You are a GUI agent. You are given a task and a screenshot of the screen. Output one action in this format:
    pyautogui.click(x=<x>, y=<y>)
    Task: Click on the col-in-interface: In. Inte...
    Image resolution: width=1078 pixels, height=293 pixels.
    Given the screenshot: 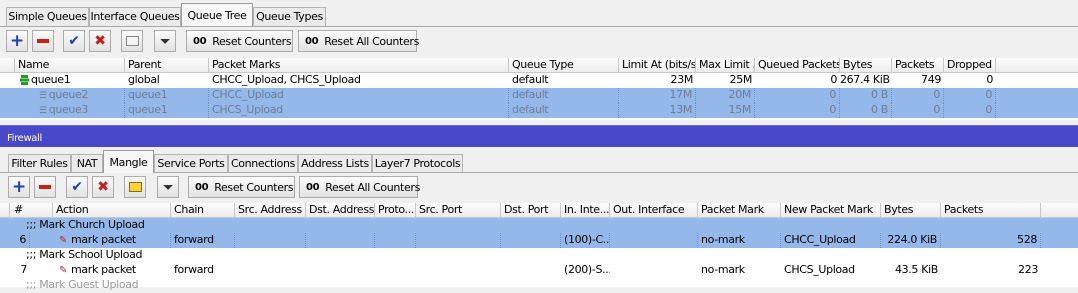 What is the action you would take?
    pyautogui.click(x=585, y=210)
    